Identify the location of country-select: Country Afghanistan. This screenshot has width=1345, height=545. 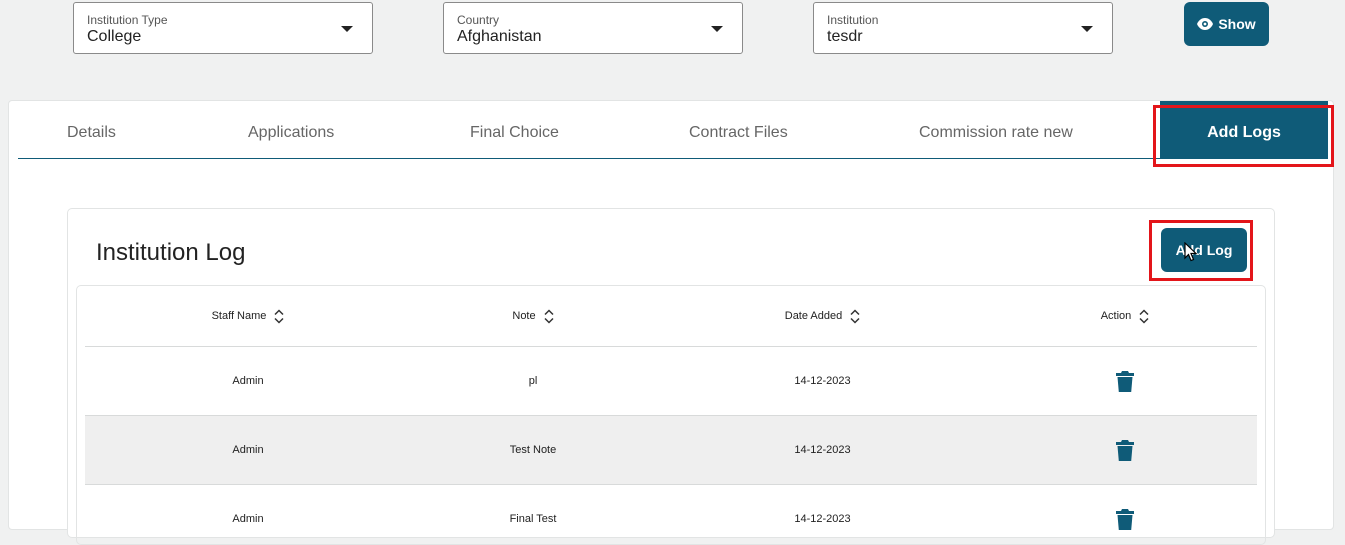
(593, 28).